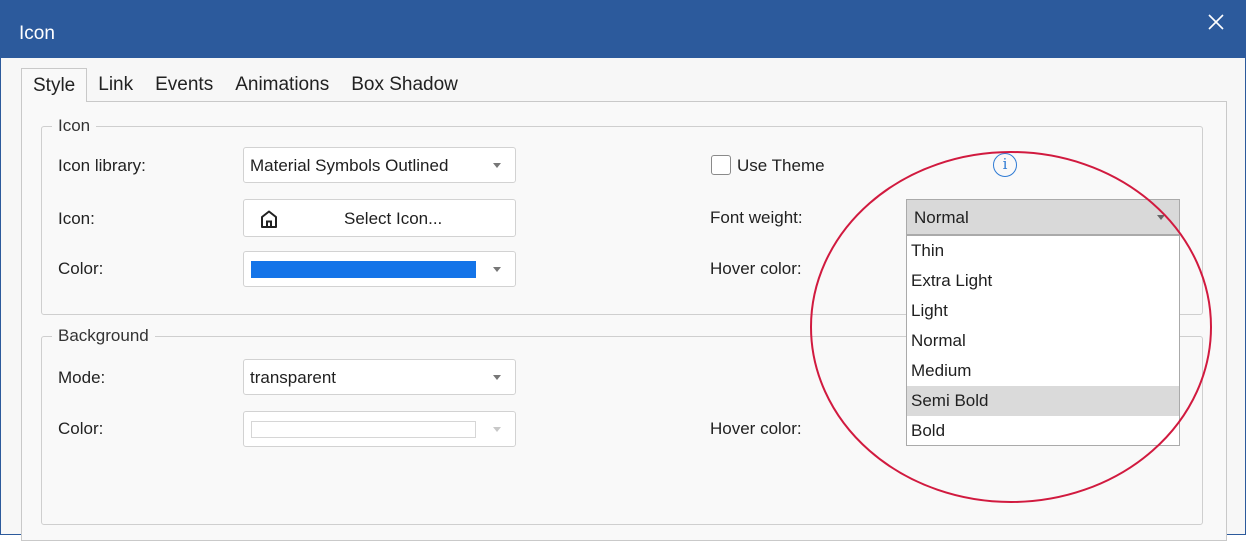 This screenshot has width=1246, height=541. Describe the element at coordinates (282, 85) in the screenshot. I see `tab-animations: Animations` at that location.